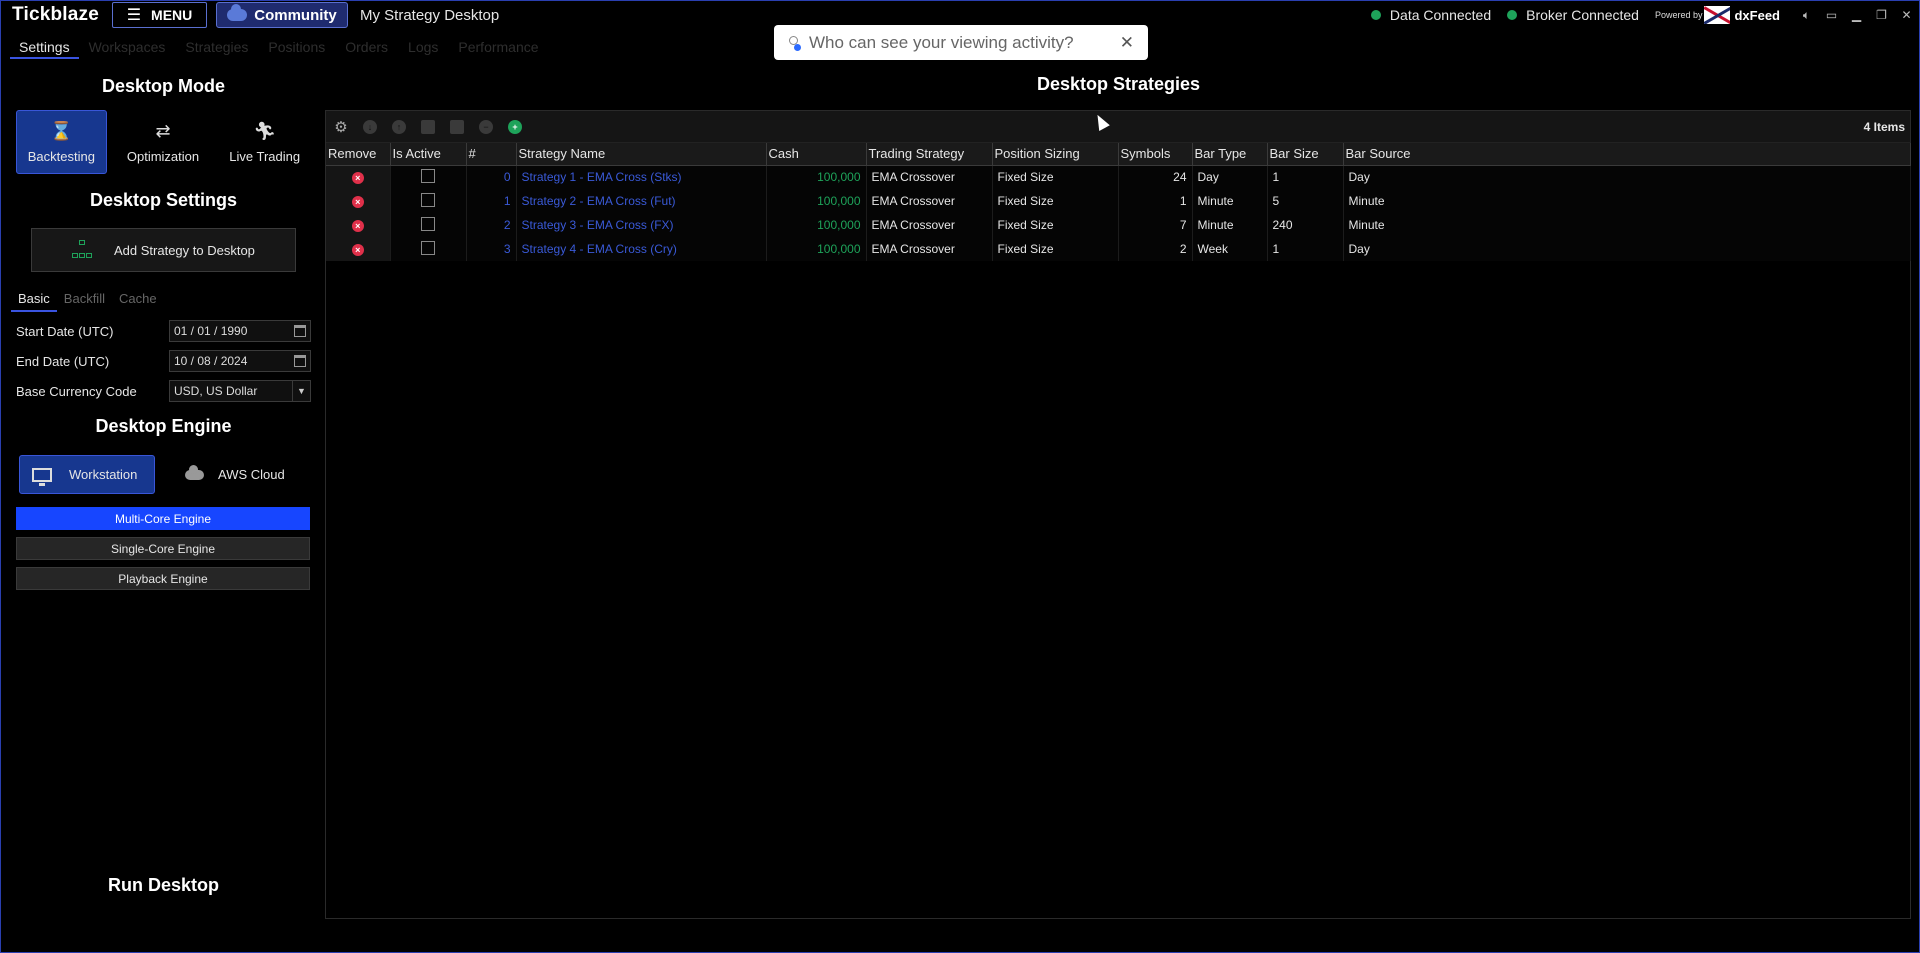 This screenshot has height=953, width=1920. I want to click on move-up-icon: ↑, so click(399, 126).